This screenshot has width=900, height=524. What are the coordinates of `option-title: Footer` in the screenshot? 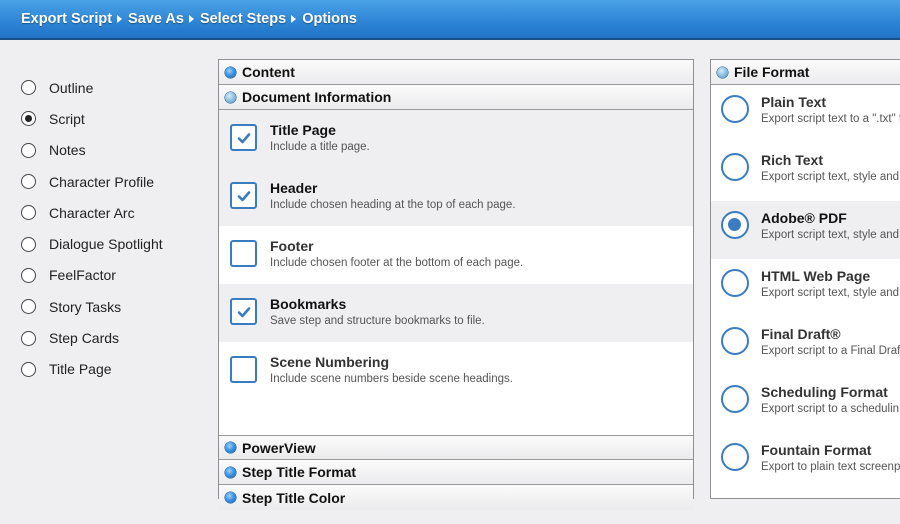 It's located at (292, 246).